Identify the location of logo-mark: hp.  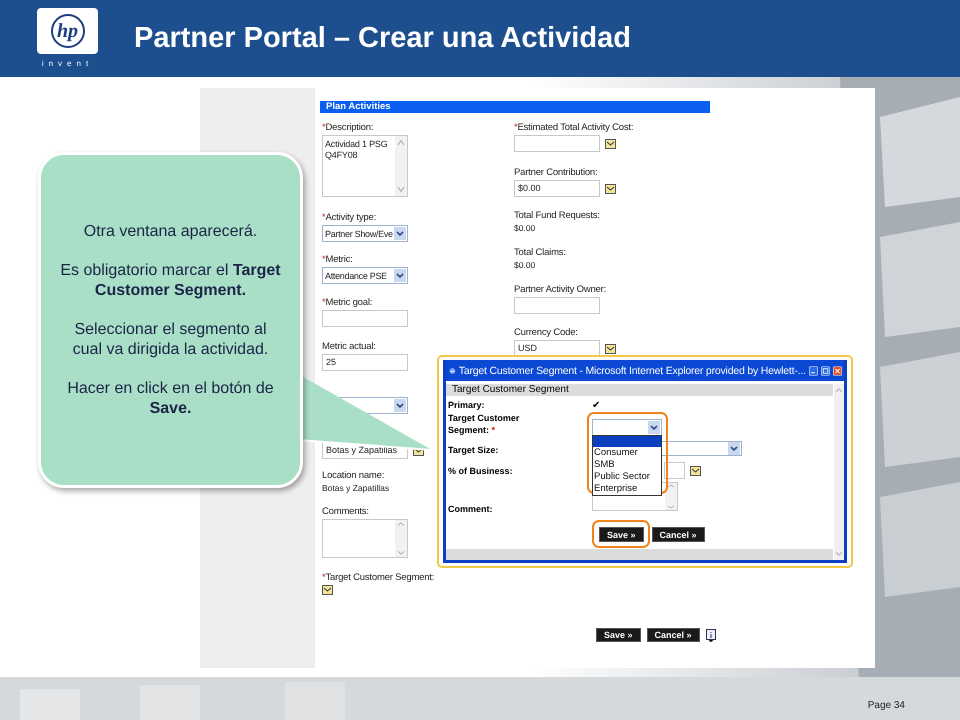
(67, 31).